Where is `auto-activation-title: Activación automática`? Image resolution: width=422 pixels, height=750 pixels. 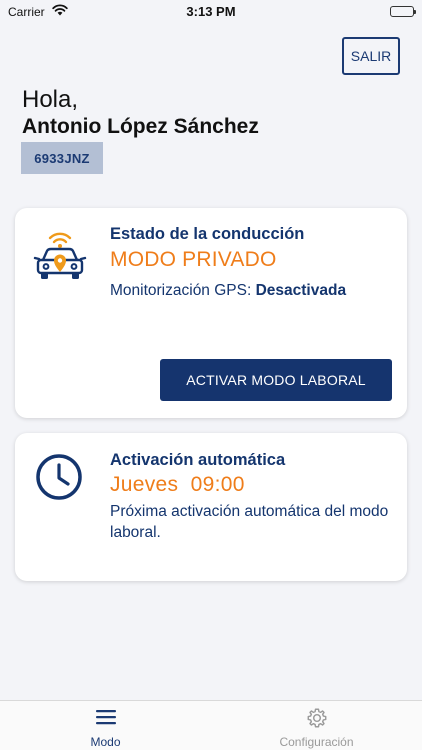
auto-activation-title: Activación automática is located at coordinates (198, 460).